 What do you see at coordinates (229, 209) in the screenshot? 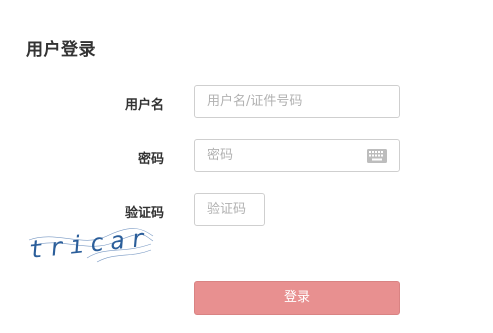
I see `captcha-input` at bounding box center [229, 209].